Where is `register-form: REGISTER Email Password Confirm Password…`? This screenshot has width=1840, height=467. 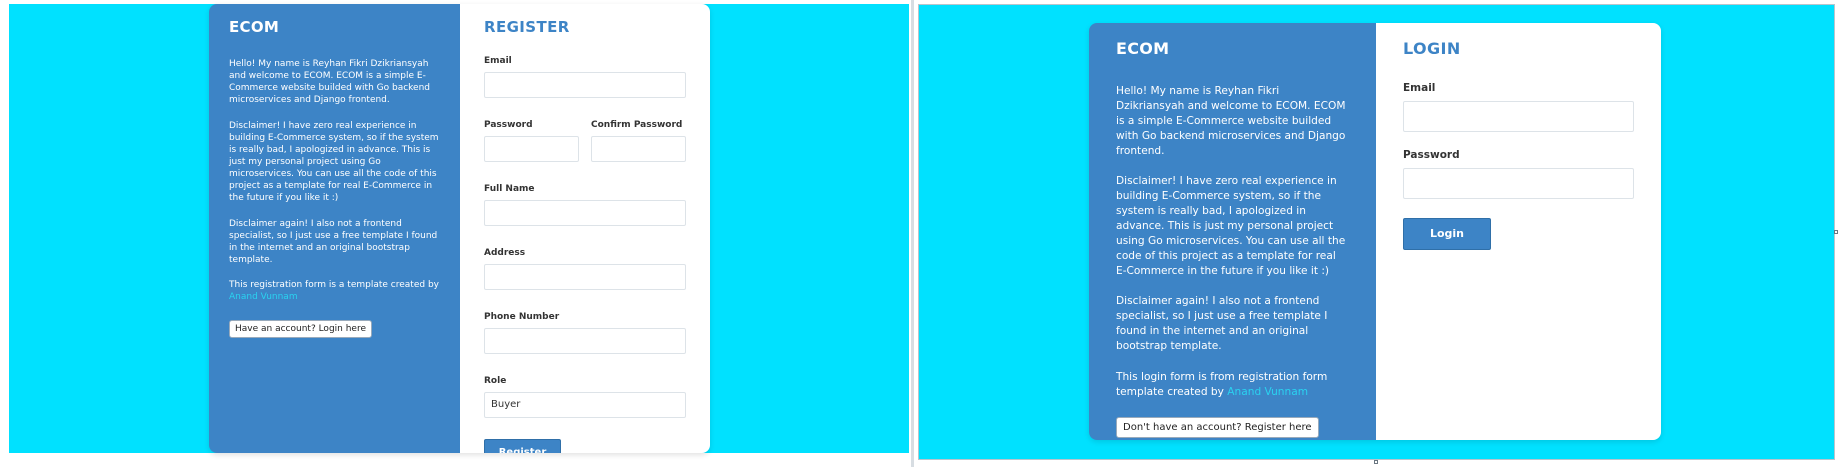 register-form: REGISTER Email Password Confirm Password… is located at coordinates (585, 228).